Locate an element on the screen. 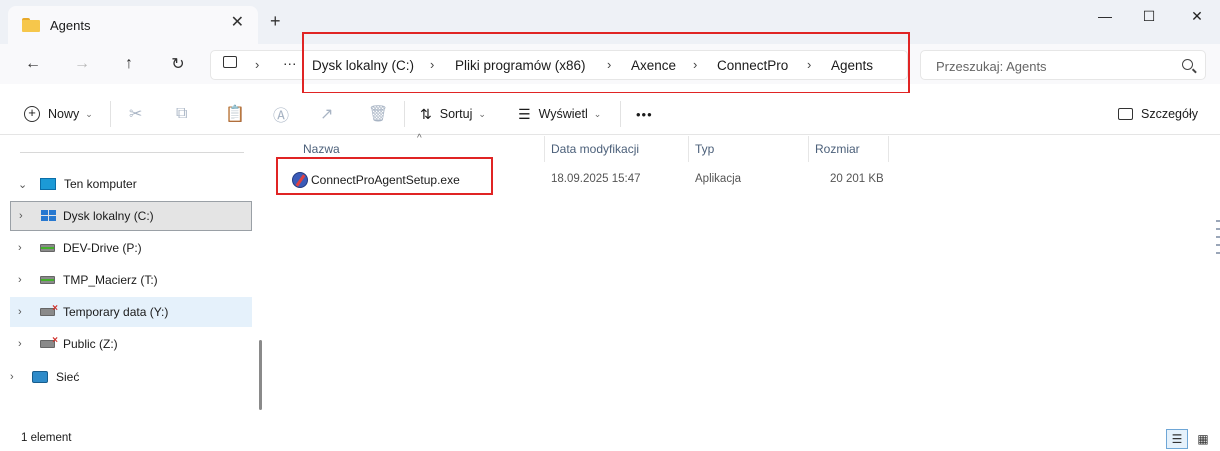  sidebar-item-label: TMP_Macierz (T:) is located at coordinates (110, 280).